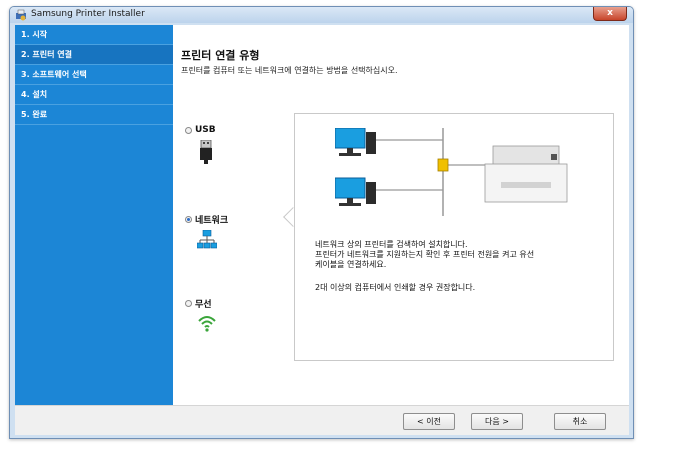 The height and width of the screenshot is (452, 678). Describe the element at coordinates (212, 221) in the screenshot. I see `network-label: 네트워크` at that location.